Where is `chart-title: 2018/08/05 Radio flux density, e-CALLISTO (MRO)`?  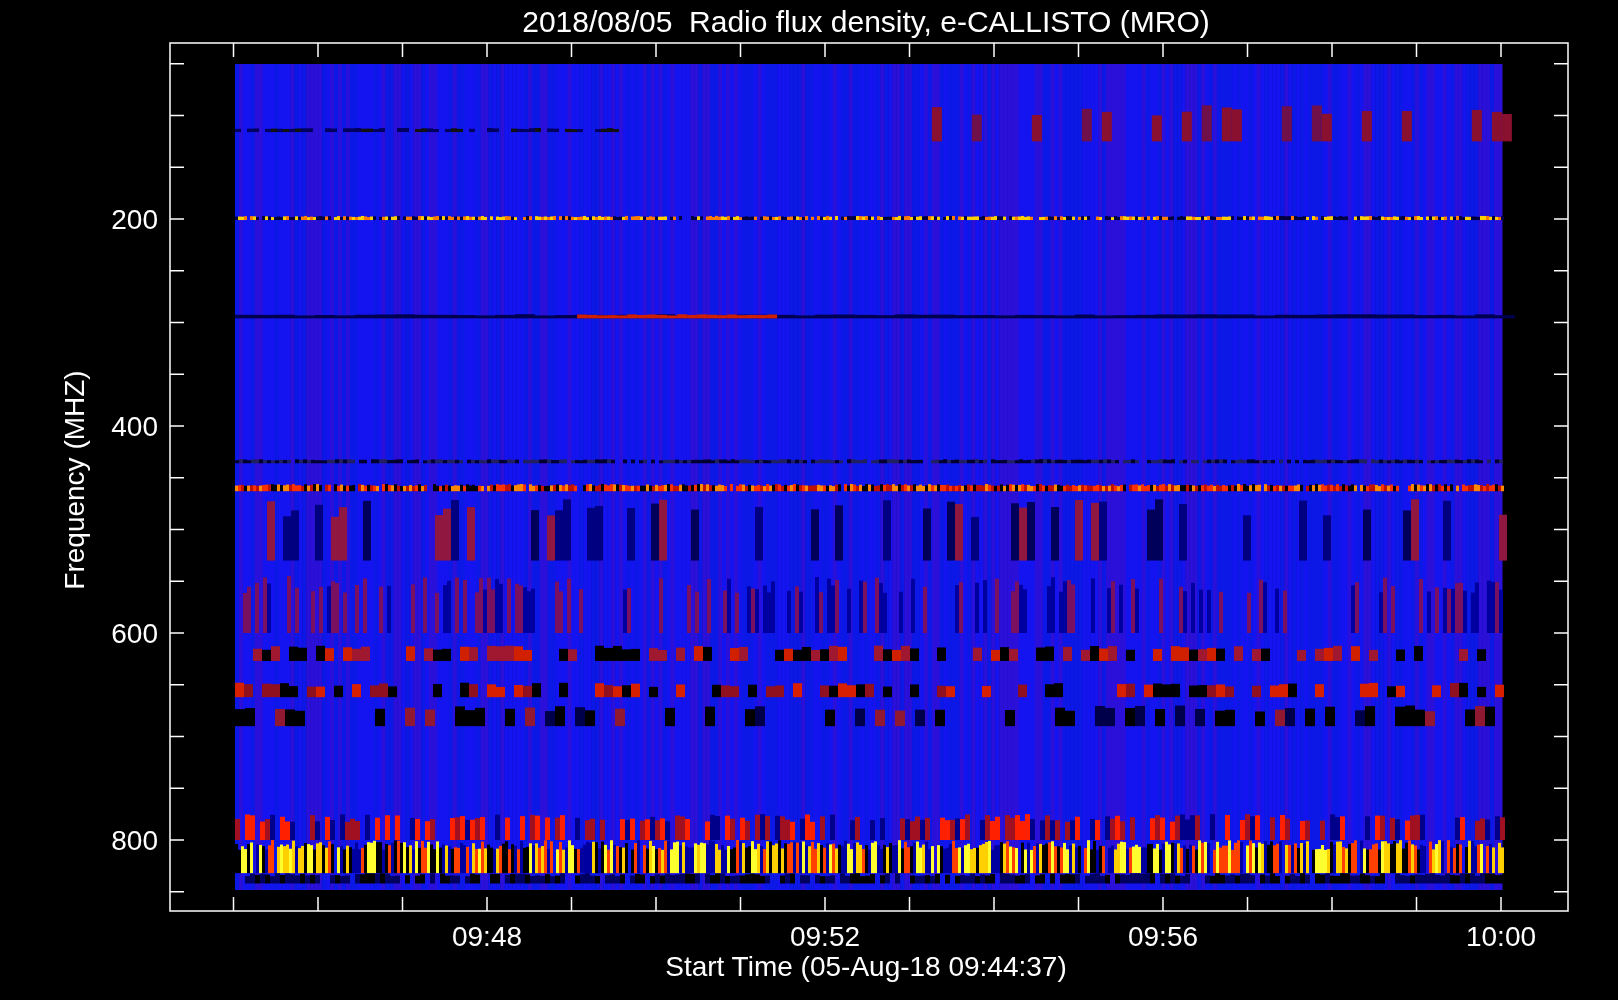
chart-title: 2018/08/05 Radio flux density, e-CALLISTO (MRO) is located at coordinates (866, 21).